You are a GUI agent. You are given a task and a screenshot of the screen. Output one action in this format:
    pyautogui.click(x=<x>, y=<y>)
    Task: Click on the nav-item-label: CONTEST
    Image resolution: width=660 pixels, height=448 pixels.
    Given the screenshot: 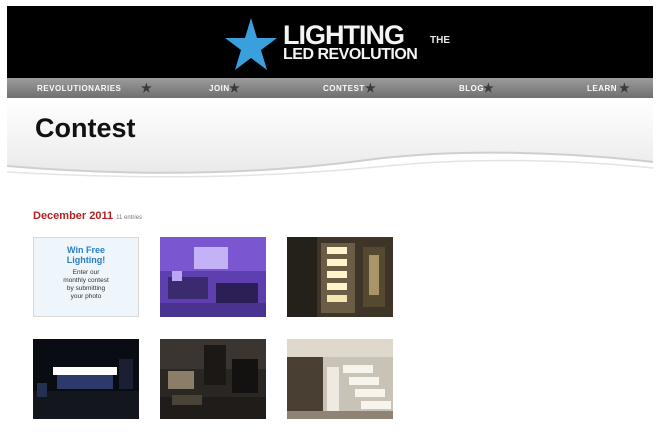 What is the action you would take?
    pyautogui.click(x=344, y=88)
    